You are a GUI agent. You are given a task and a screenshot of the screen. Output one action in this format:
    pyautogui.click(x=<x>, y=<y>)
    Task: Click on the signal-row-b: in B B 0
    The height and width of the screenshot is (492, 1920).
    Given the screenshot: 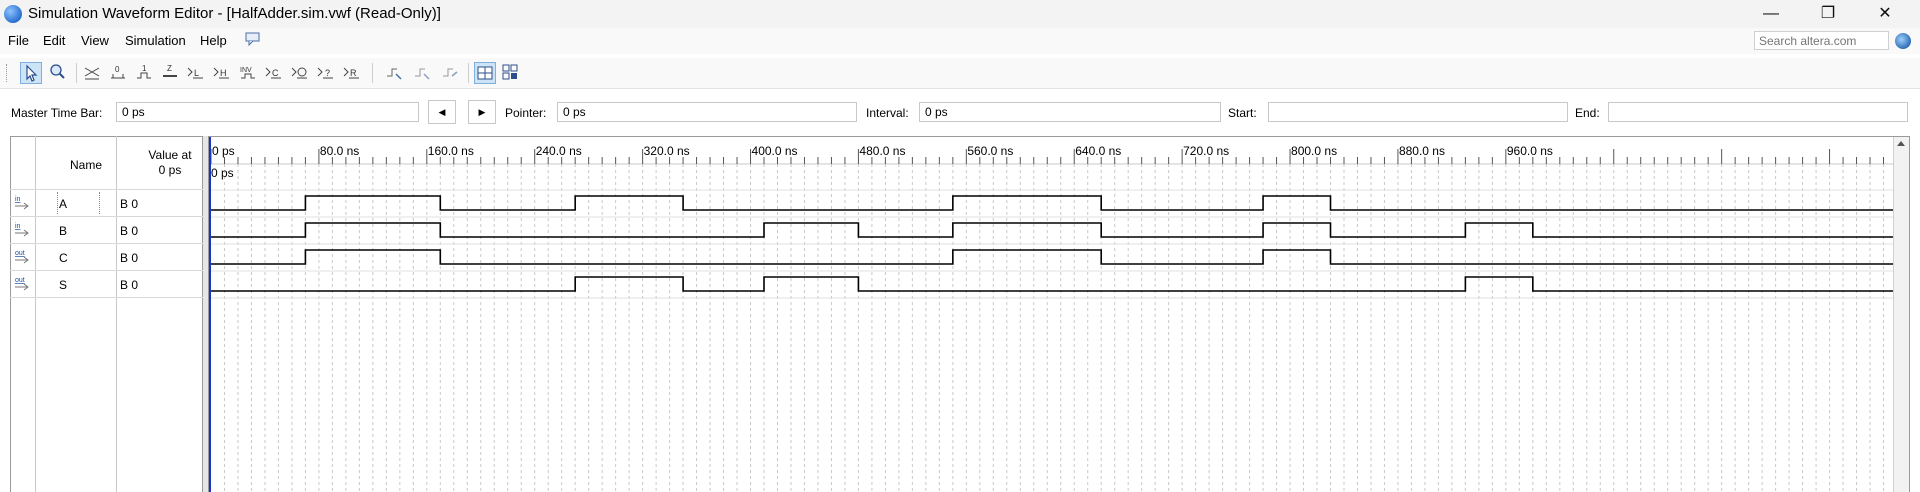 What is the action you would take?
    pyautogui.click(x=106, y=229)
    